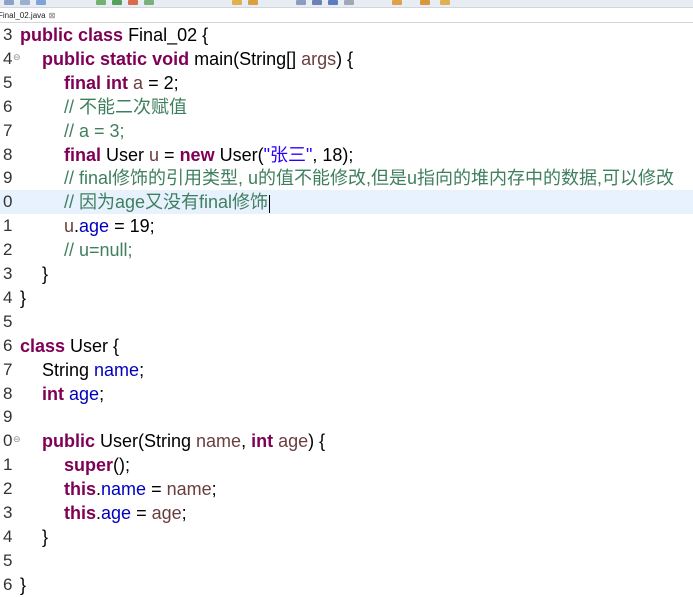  Describe the element at coordinates (346, 370) in the screenshot. I see `code-line: 7 String name;` at that location.